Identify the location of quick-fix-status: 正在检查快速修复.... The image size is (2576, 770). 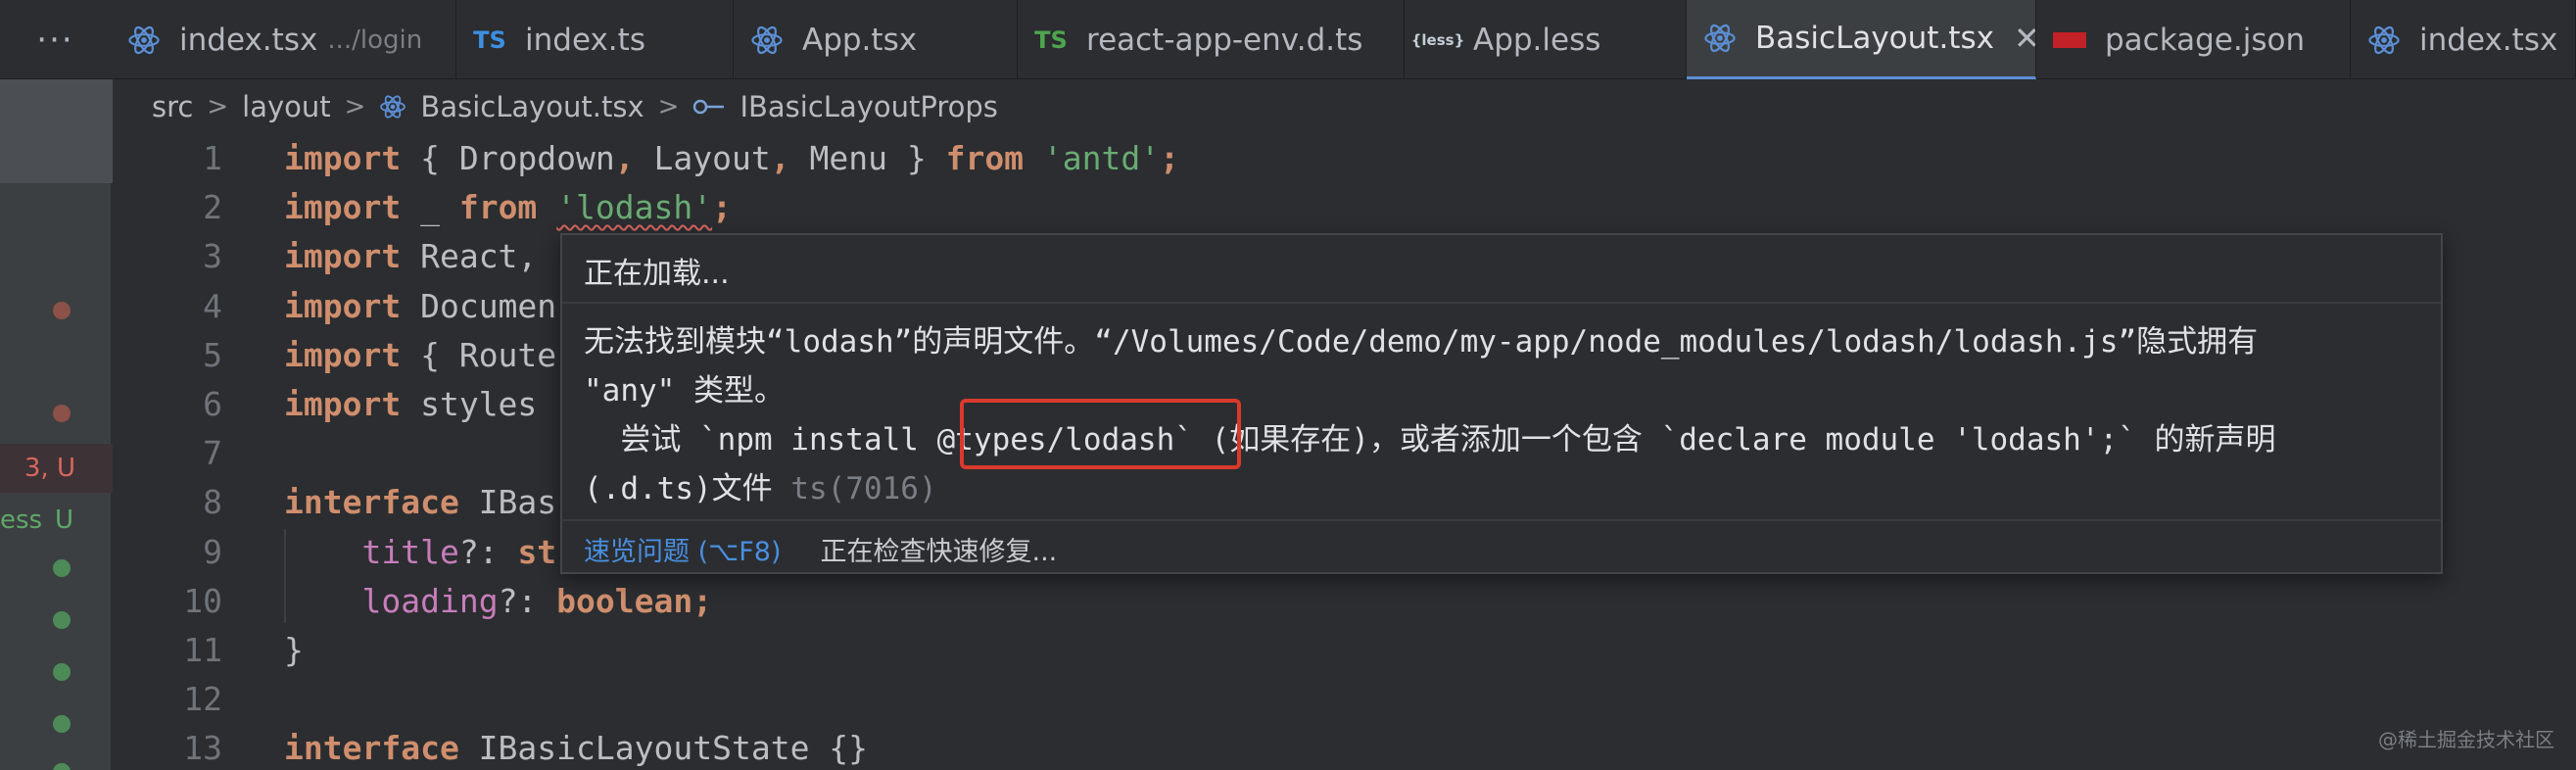
(939, 551).